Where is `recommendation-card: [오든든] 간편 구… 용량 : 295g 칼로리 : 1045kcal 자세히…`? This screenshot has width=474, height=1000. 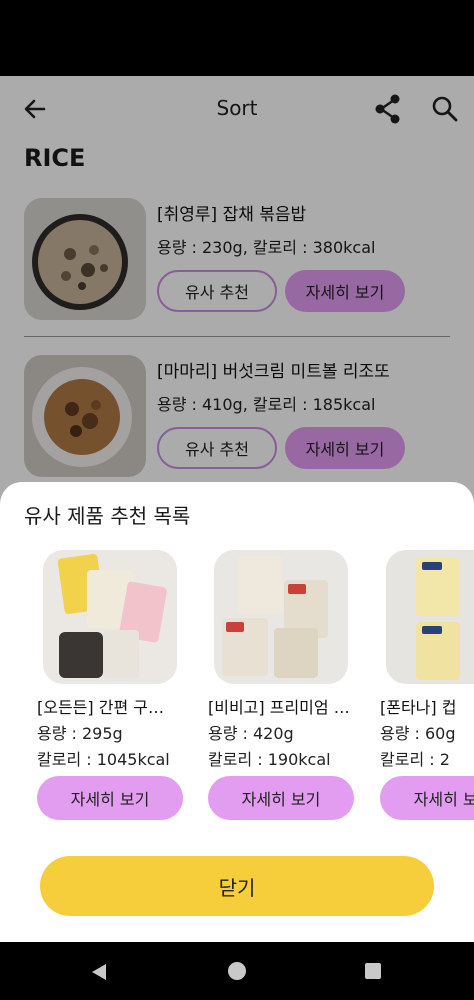
recommendation-card: [오든든] 간편 구… 용량 : 295g 칼로리 : 1045kcal 자세히… is located at coordinates (110, 690).